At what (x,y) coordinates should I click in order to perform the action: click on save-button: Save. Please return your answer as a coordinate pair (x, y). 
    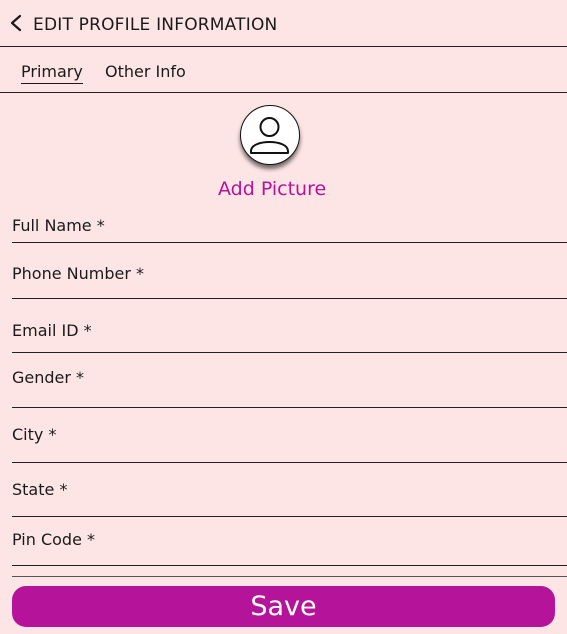
    Looking at the image, I should click on (283, 606).